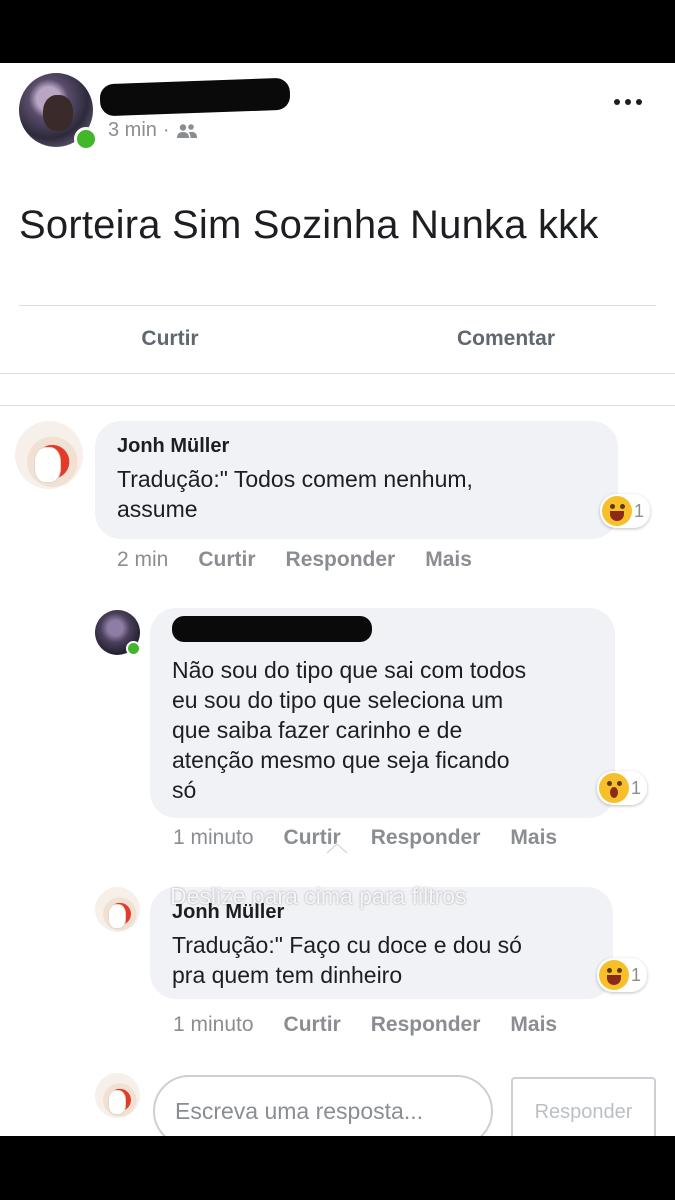 The image size is (675, 1200). I want to click on swipe-hint: Deslize para cima para filtros, so click(318, 896).